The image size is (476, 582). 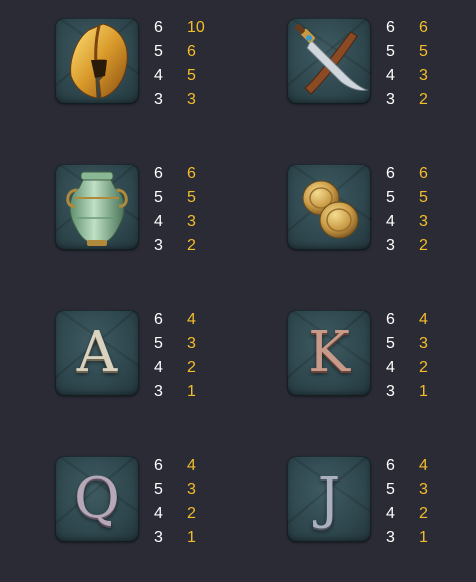 I want to click on q-symbol-tile: Q, so click(x=97, y=499).